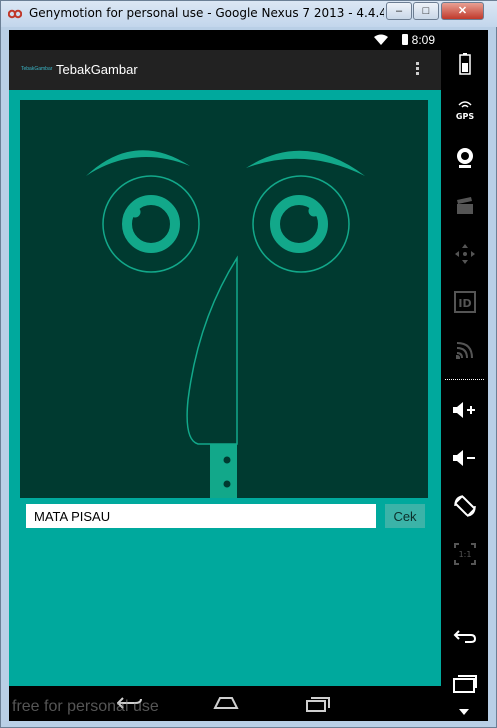 Image resolution: width=497 pixels, height=728 pixels. I want to click on genymotion-sidebar: GPS ID 1:1, so click(464, 375).